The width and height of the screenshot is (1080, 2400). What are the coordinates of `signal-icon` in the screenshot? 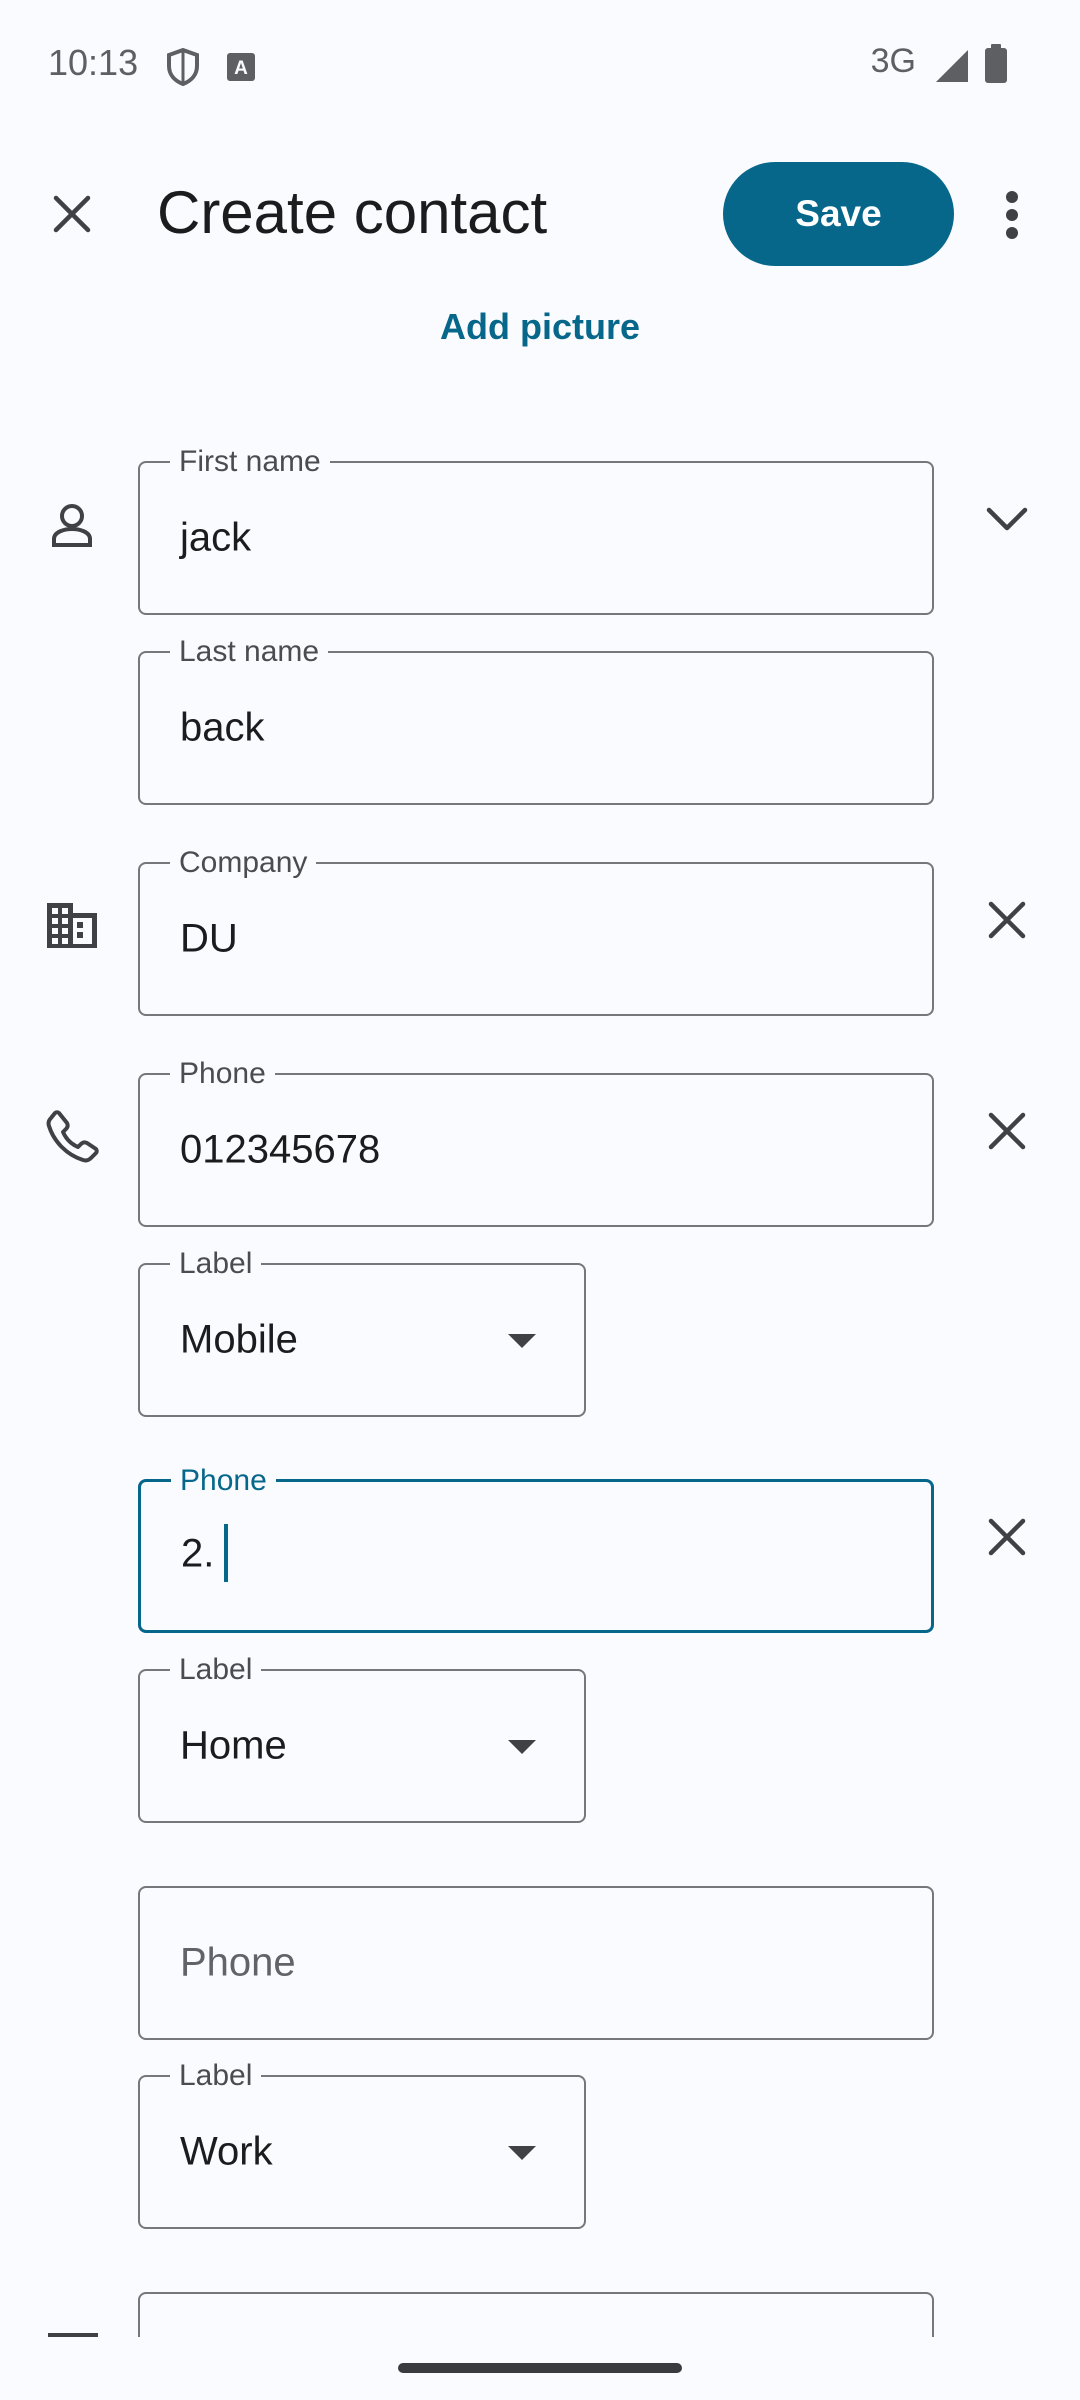 It's located at (952, 66).